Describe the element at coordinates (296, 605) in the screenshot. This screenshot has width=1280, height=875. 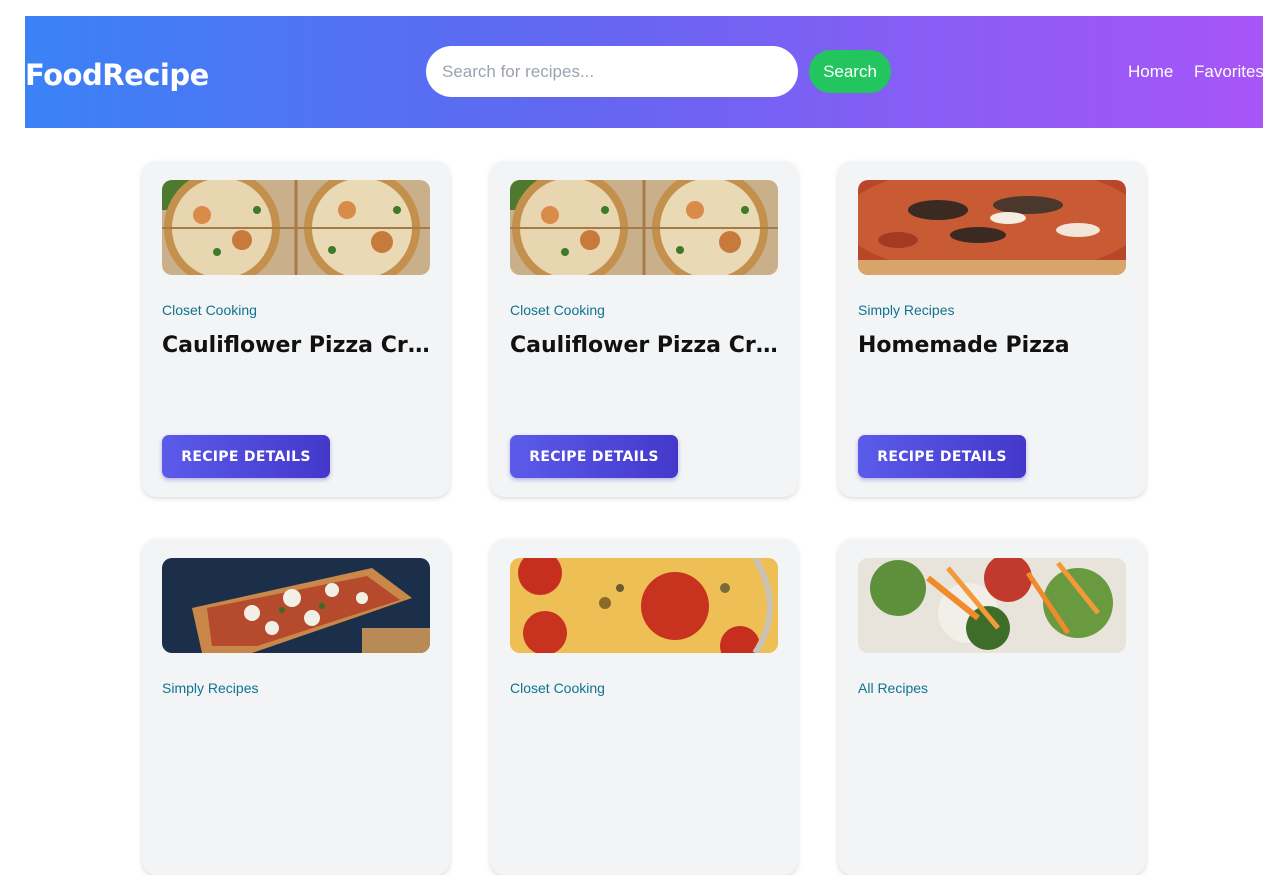
I see `recipe-image-grilled-pizza` at that location.